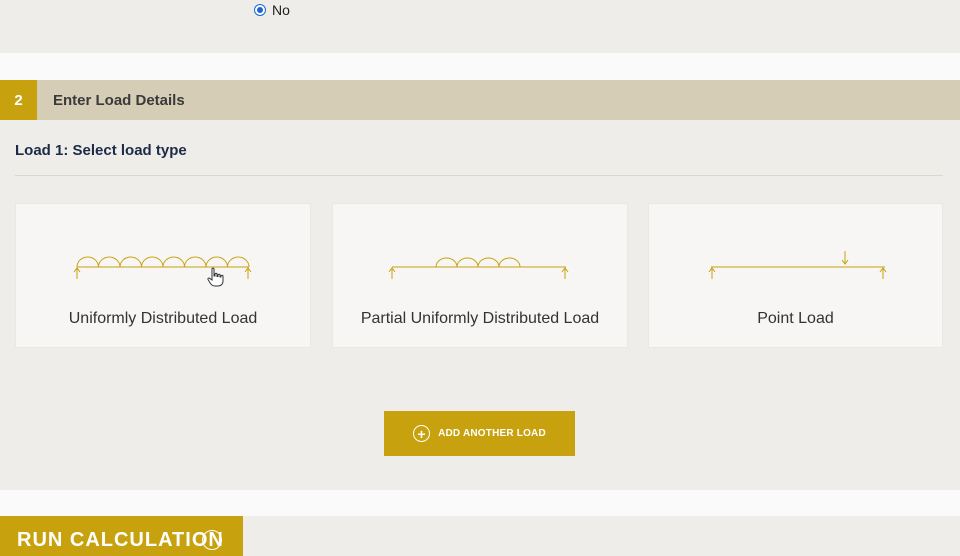 This screenshot has height=556, width=960. What do you see at coordinates (797, 265) in the screenshot?
I see `point-load-beam-icon` at bounding box center [797, 265].